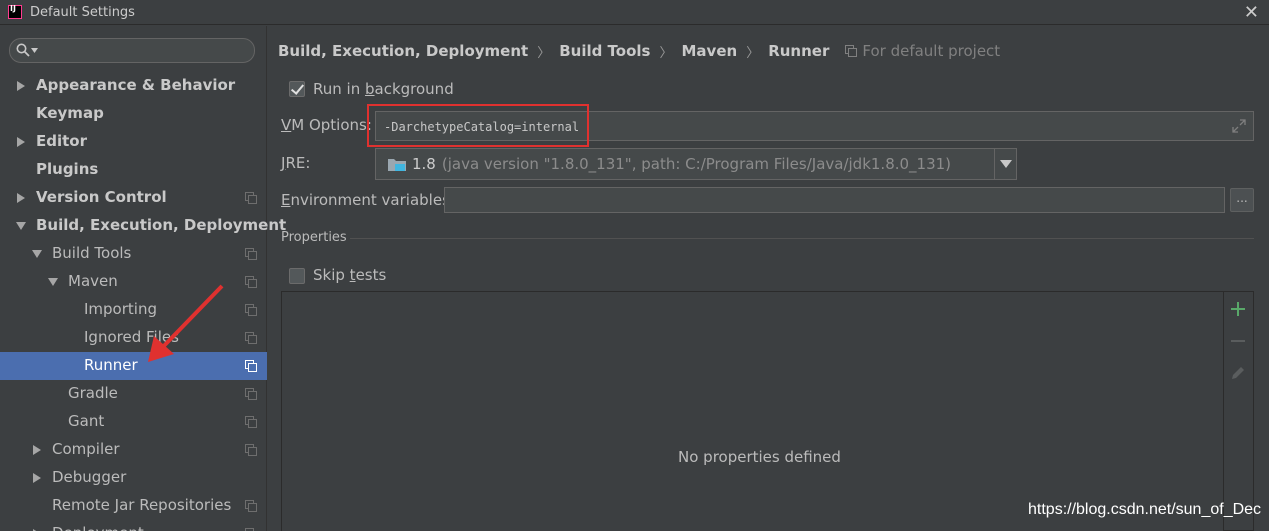 The height and width of the screenshot is (531, 1269). What do you see at coordinates (1239, 126) in the screenshot?
I see `expand-icon` at bounding box center [1239, 126].